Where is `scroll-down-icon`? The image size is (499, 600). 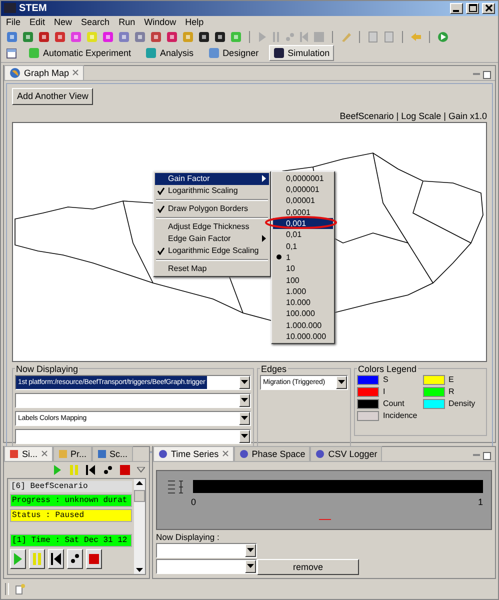 scroll-down-icon is located at coordinates (139, 569).